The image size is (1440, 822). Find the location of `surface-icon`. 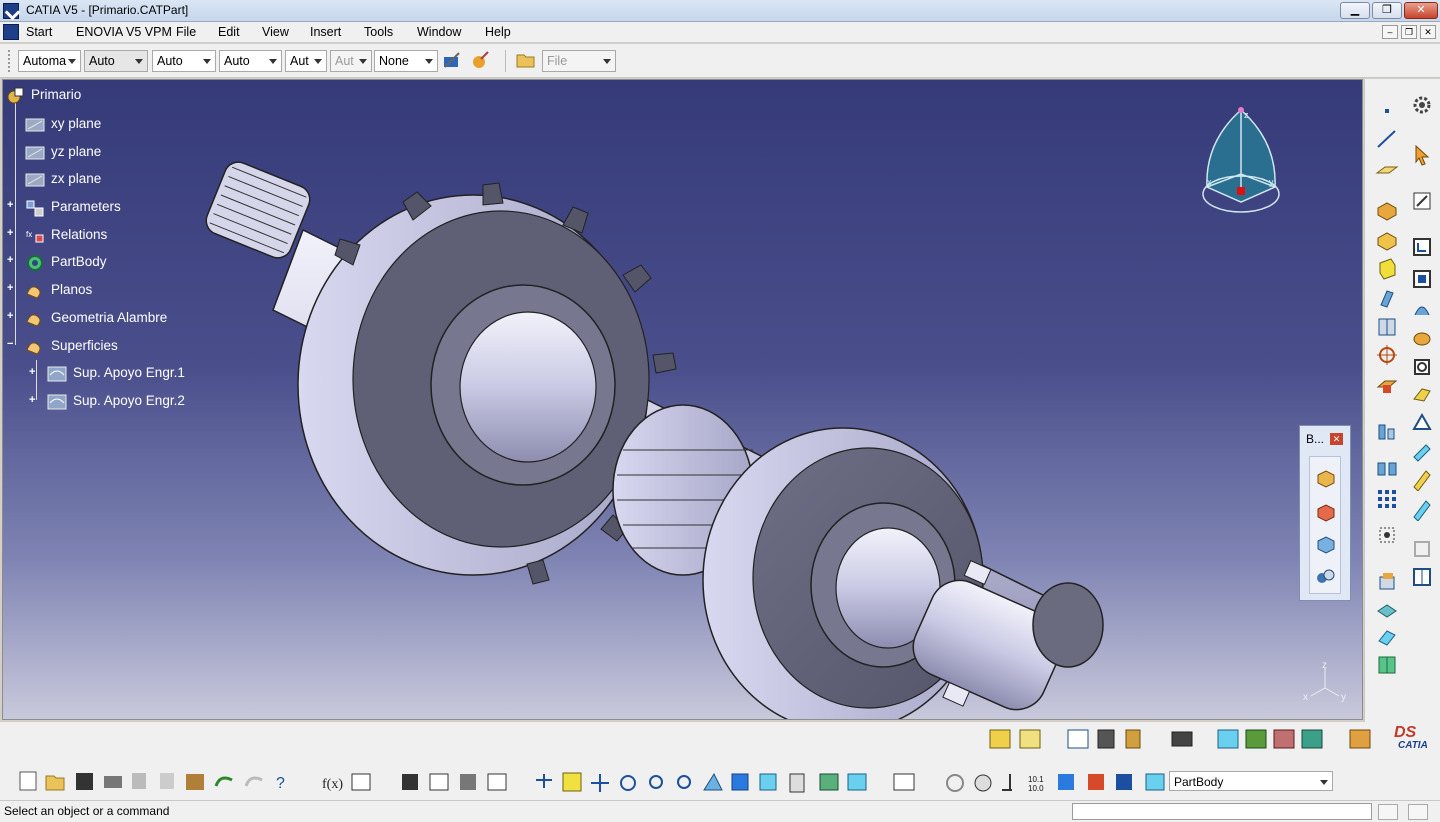

surface-icon is located at coordinates (57, 402).